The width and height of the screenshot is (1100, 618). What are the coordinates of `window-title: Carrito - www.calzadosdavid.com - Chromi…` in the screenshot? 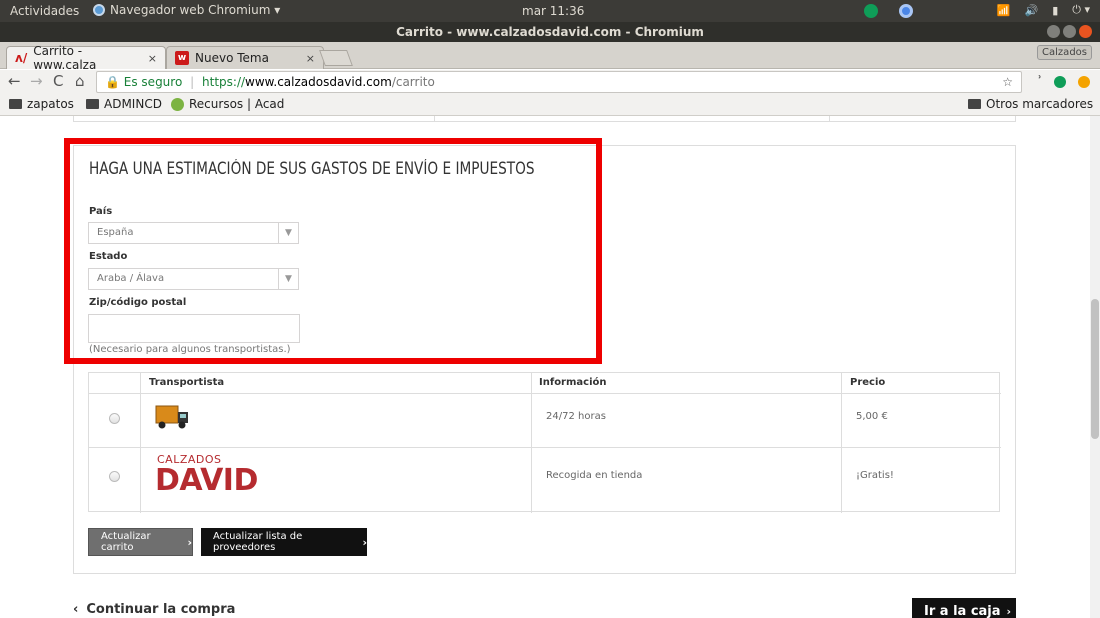 It's located at (550, 32).